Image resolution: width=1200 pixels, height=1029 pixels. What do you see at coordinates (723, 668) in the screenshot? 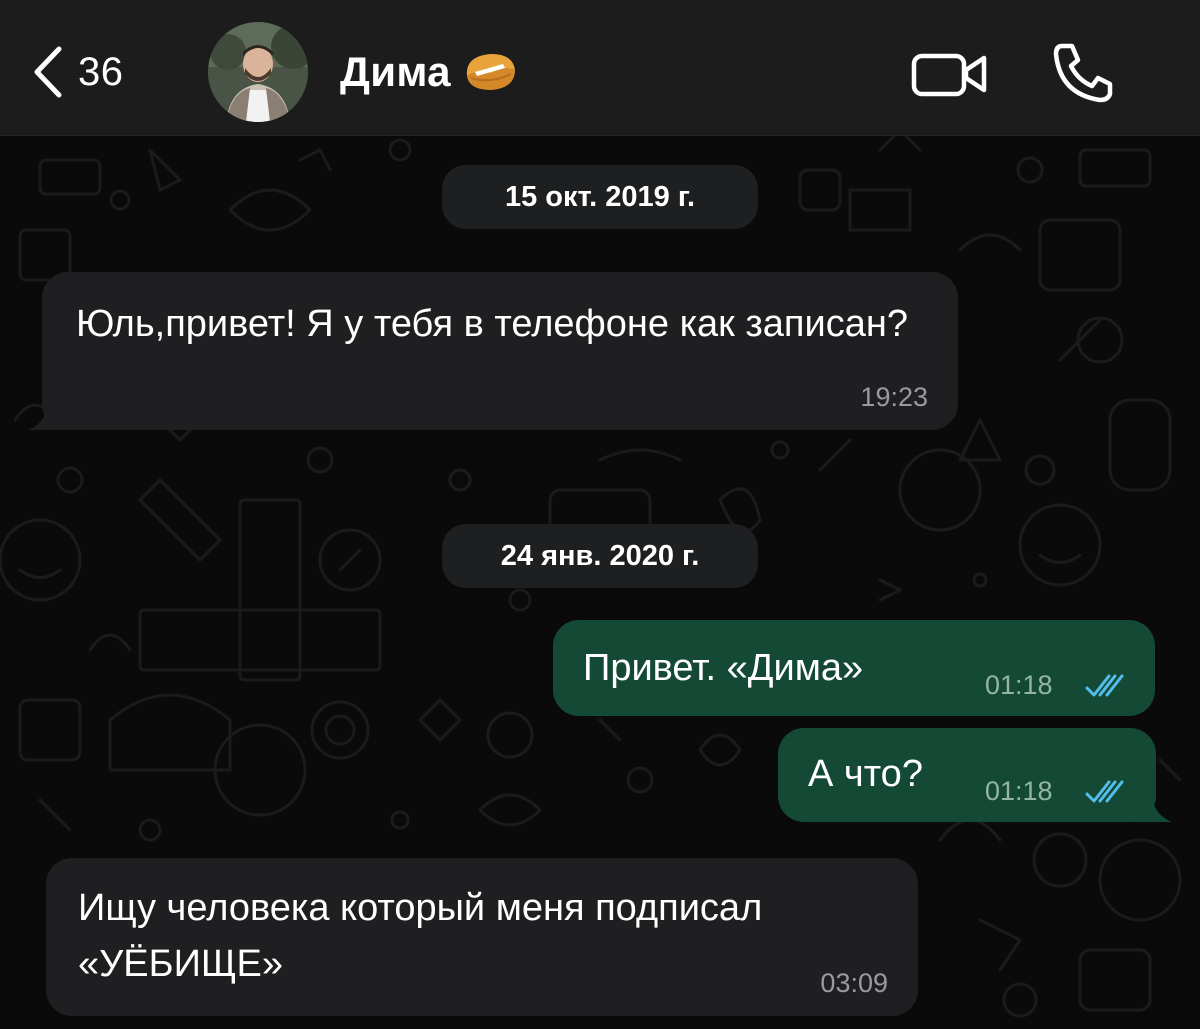
I see `message-text: Привет. «Дима»` at bounding box center [723, 668].